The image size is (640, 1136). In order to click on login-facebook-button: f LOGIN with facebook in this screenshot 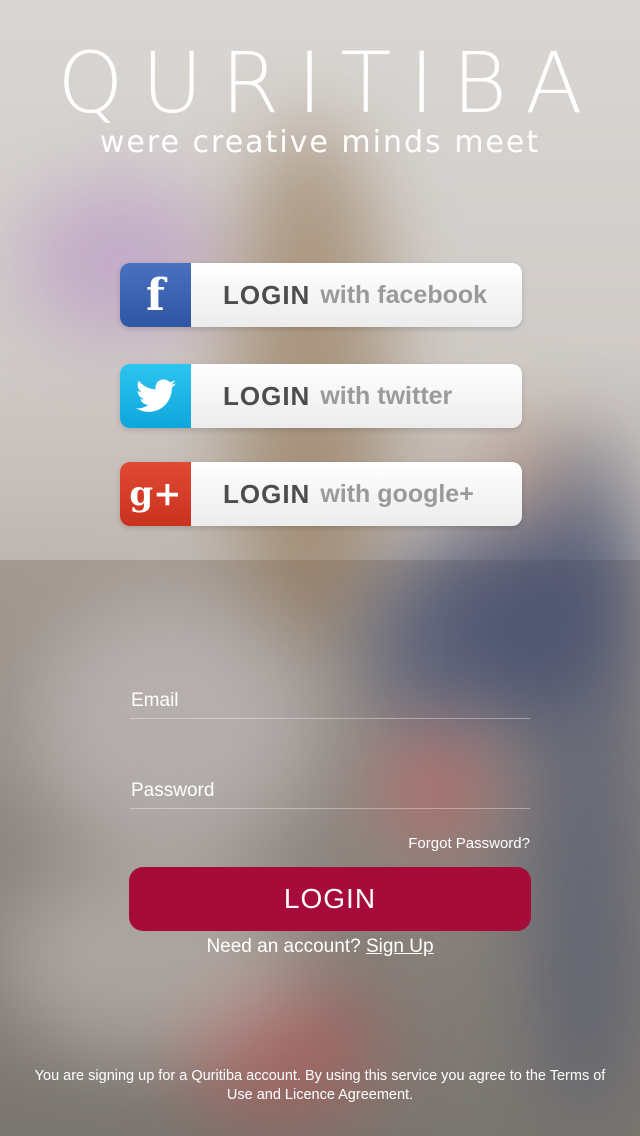, I will do `click(321, 295)`.